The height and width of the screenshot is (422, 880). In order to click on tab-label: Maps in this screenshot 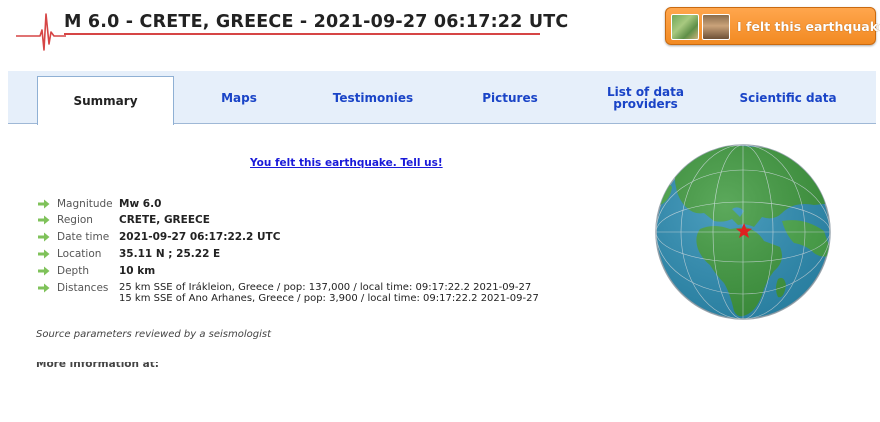, I will do `click(239, 97)`.